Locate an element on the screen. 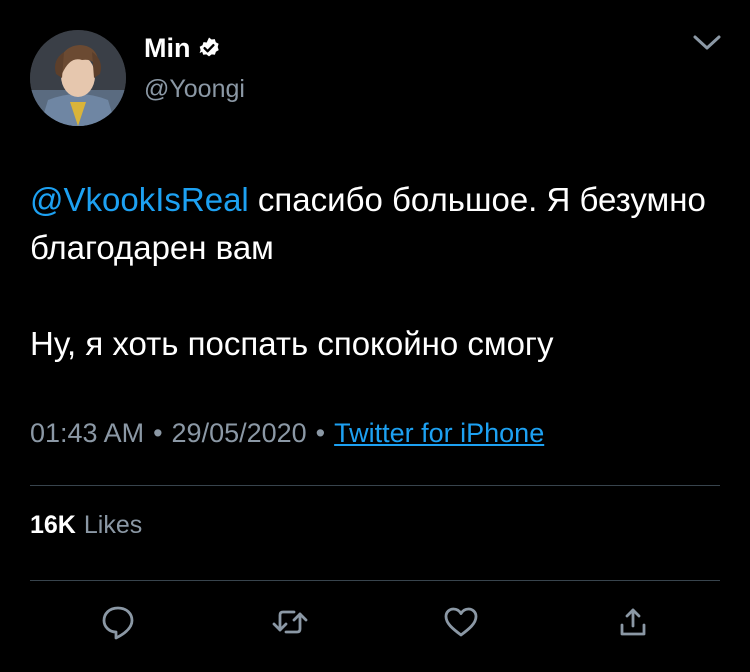 This screenshot has height=672, width=750. likes-count: 16K is located at coordinates (53, 525).